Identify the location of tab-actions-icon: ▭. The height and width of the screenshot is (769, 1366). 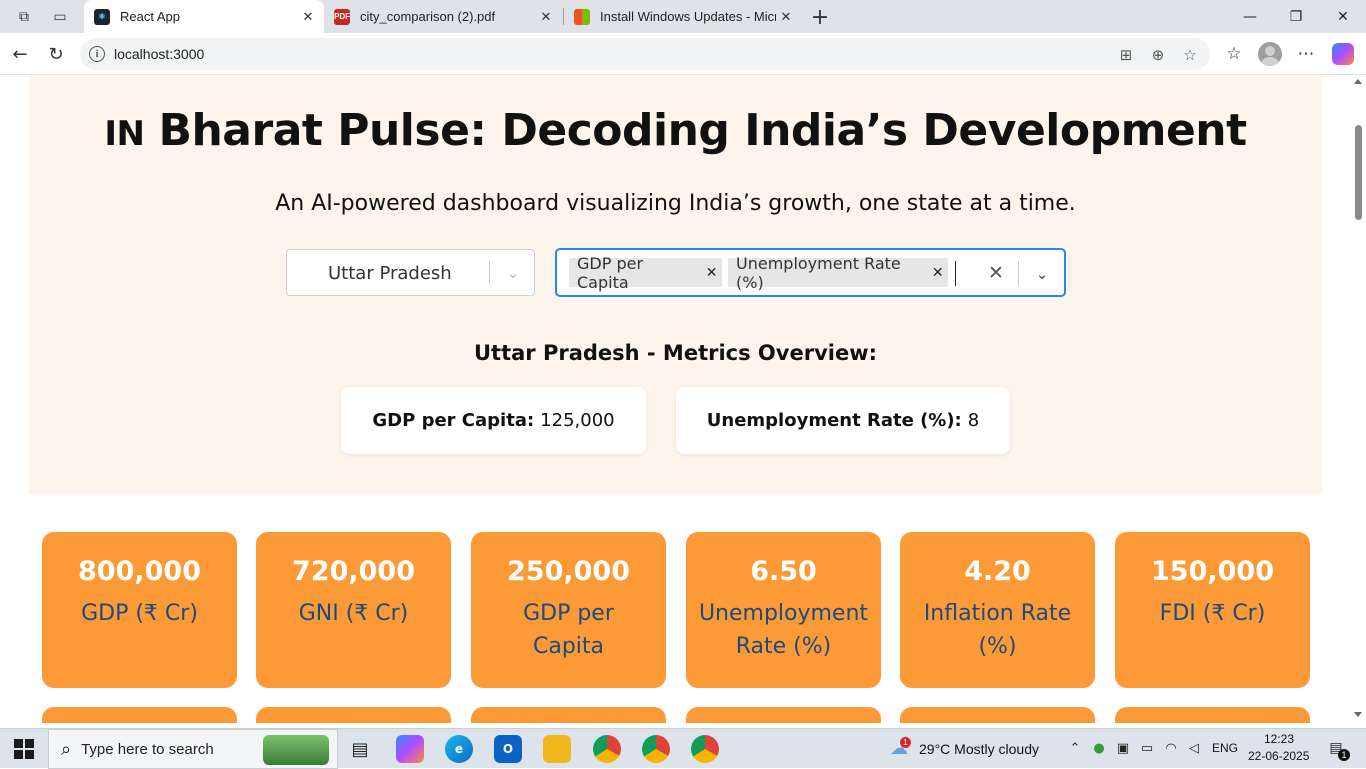
(60, 17).